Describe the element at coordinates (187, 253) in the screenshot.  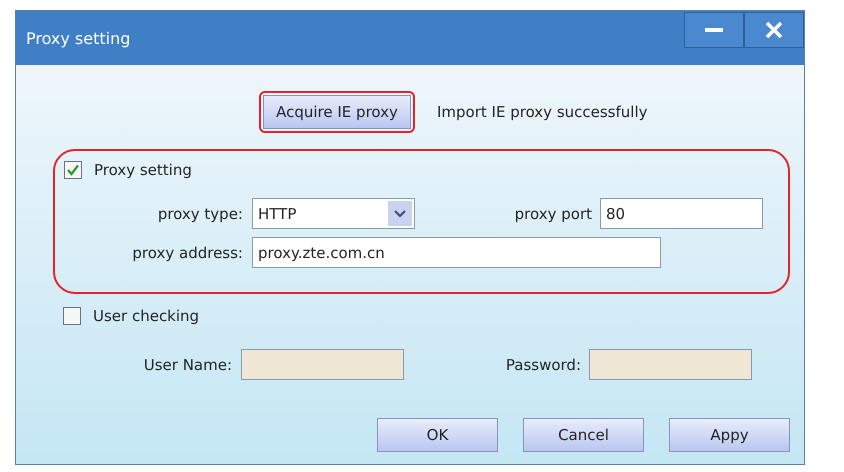
I see `field-label: proxy address:` at that location.